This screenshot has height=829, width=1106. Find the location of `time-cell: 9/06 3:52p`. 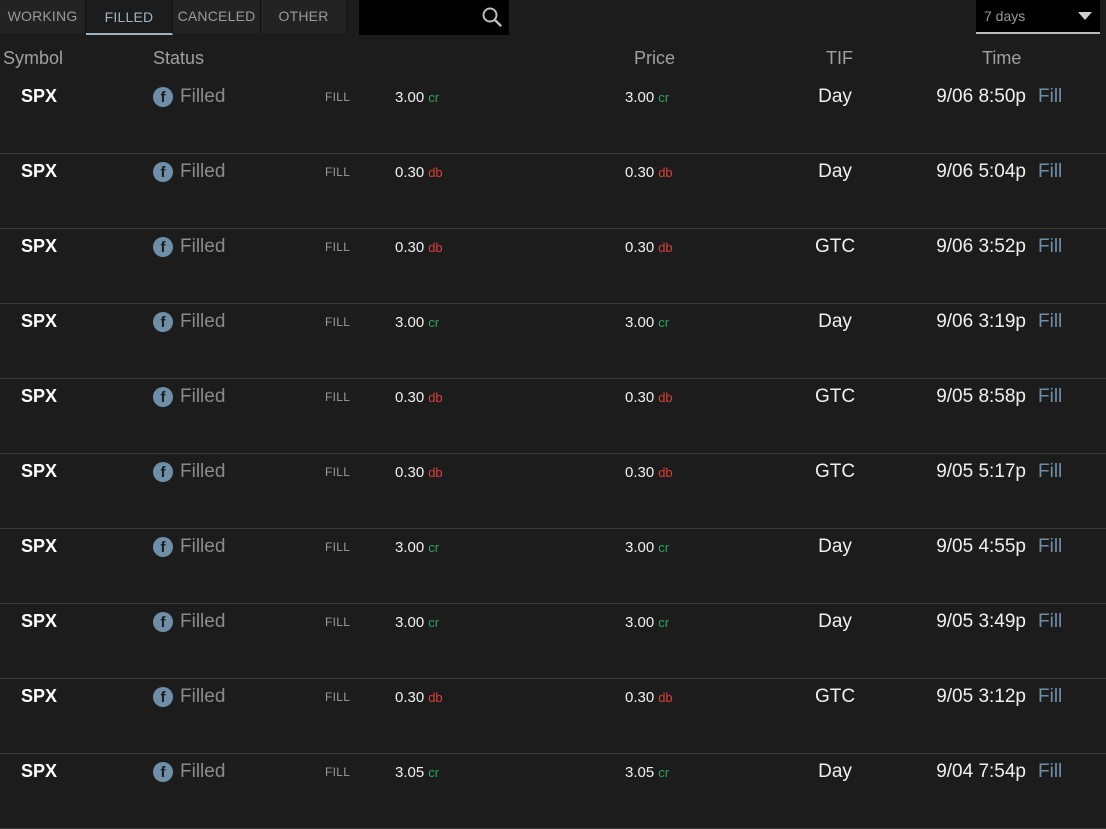

time-cell: 9/06 3:52p is located at coordinates (981, 246).